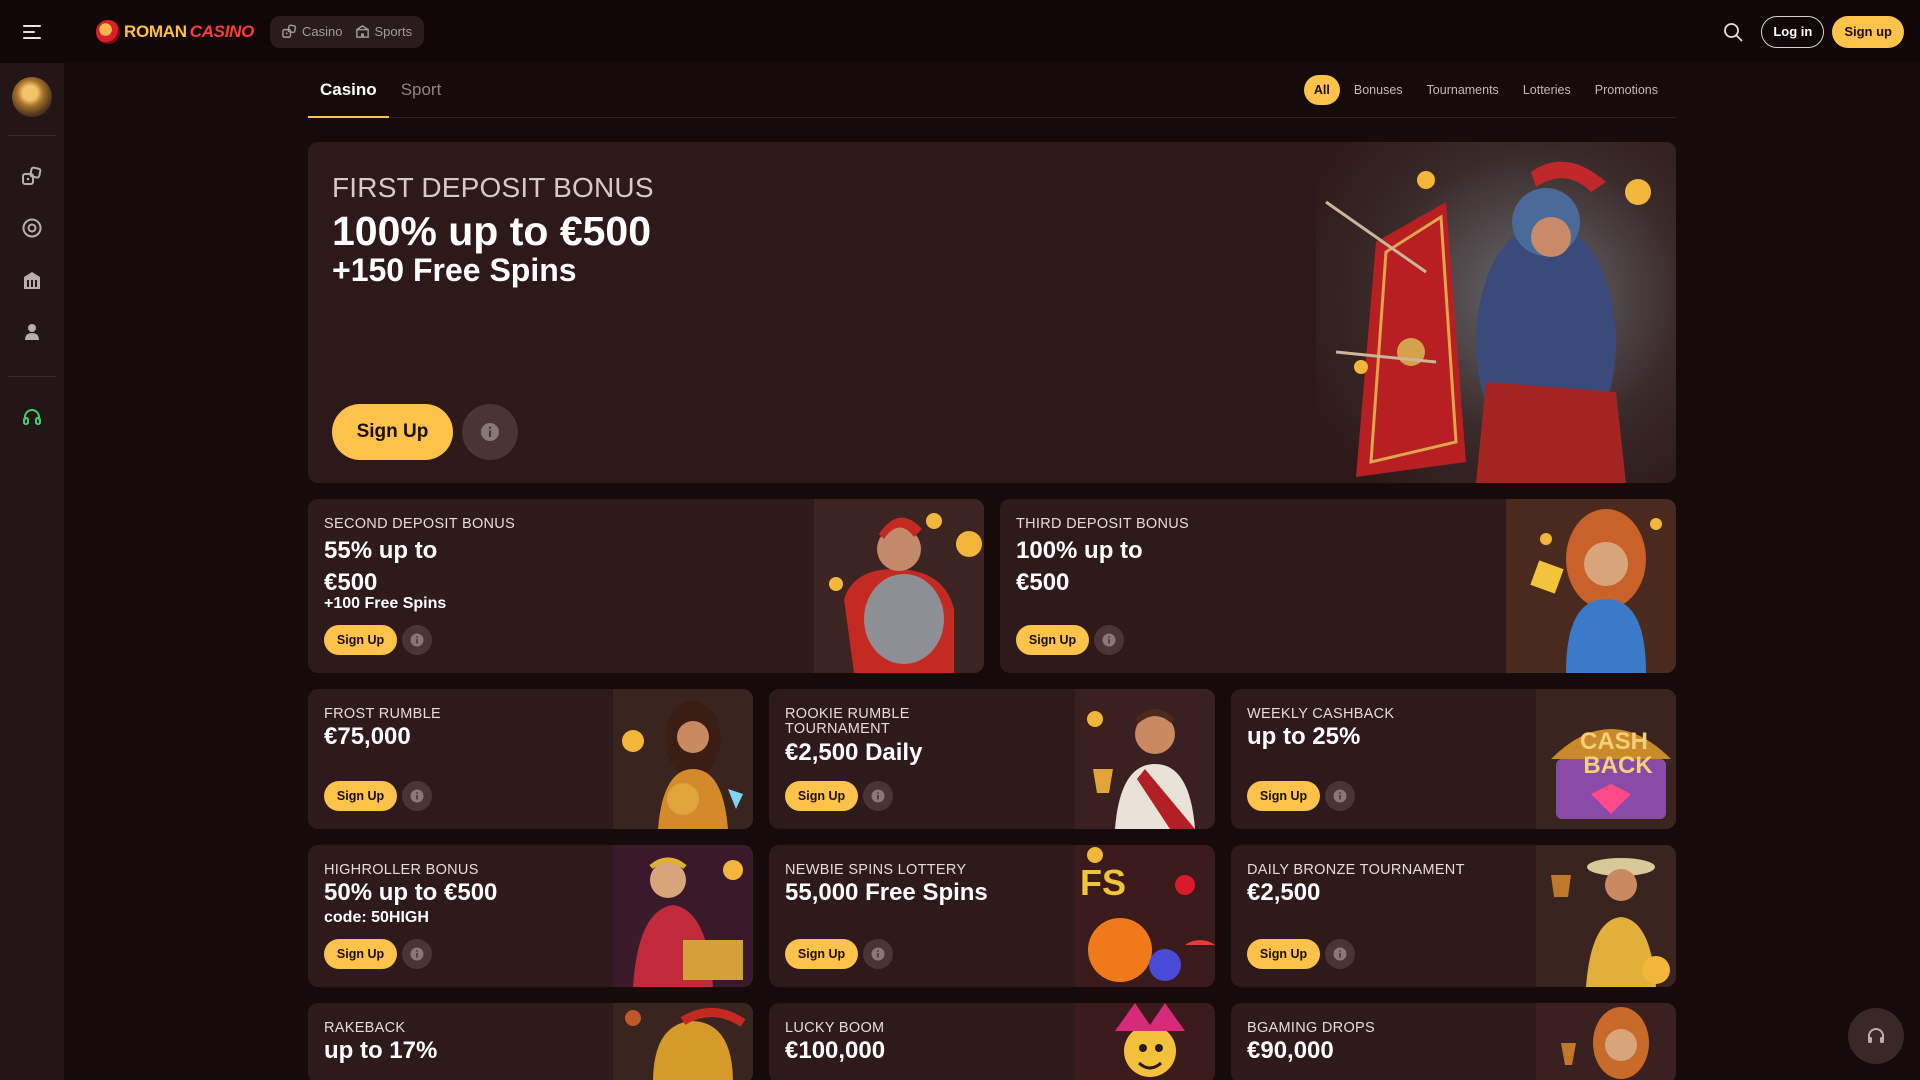  I want to click on tab-sport: Sport, so click(421, 90).